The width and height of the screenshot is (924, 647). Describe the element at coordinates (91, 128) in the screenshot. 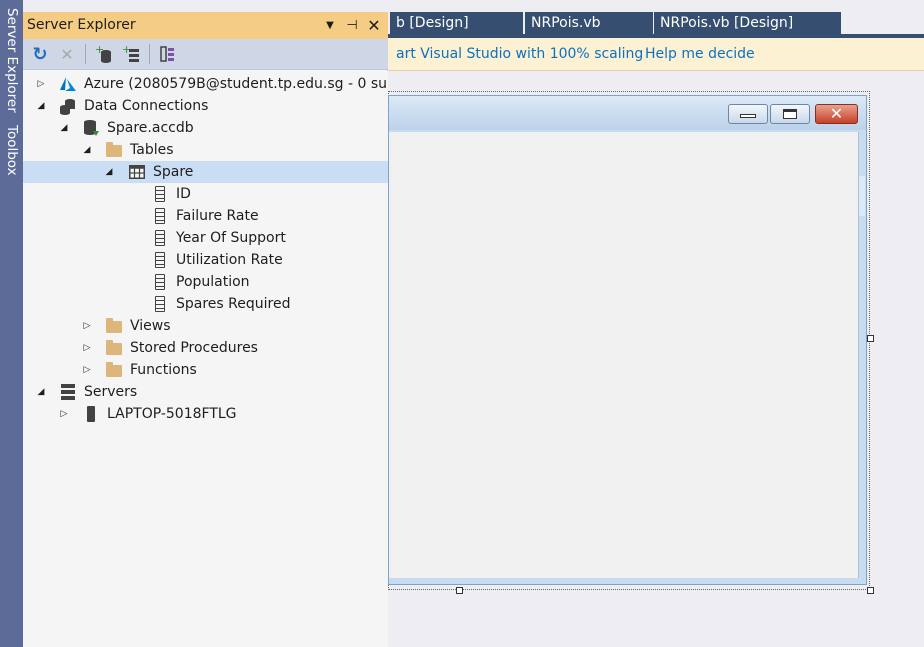

I see `database-icon` at that location.